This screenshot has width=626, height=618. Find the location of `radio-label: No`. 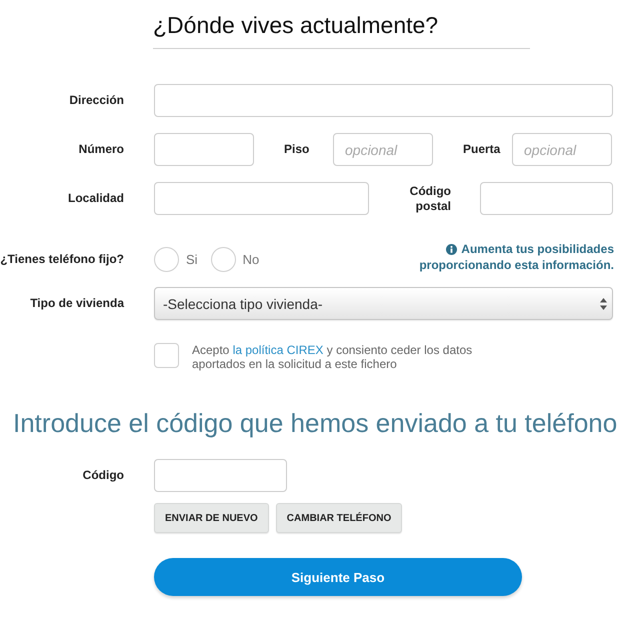

radio-label: No is located at coordinates (251, 259).